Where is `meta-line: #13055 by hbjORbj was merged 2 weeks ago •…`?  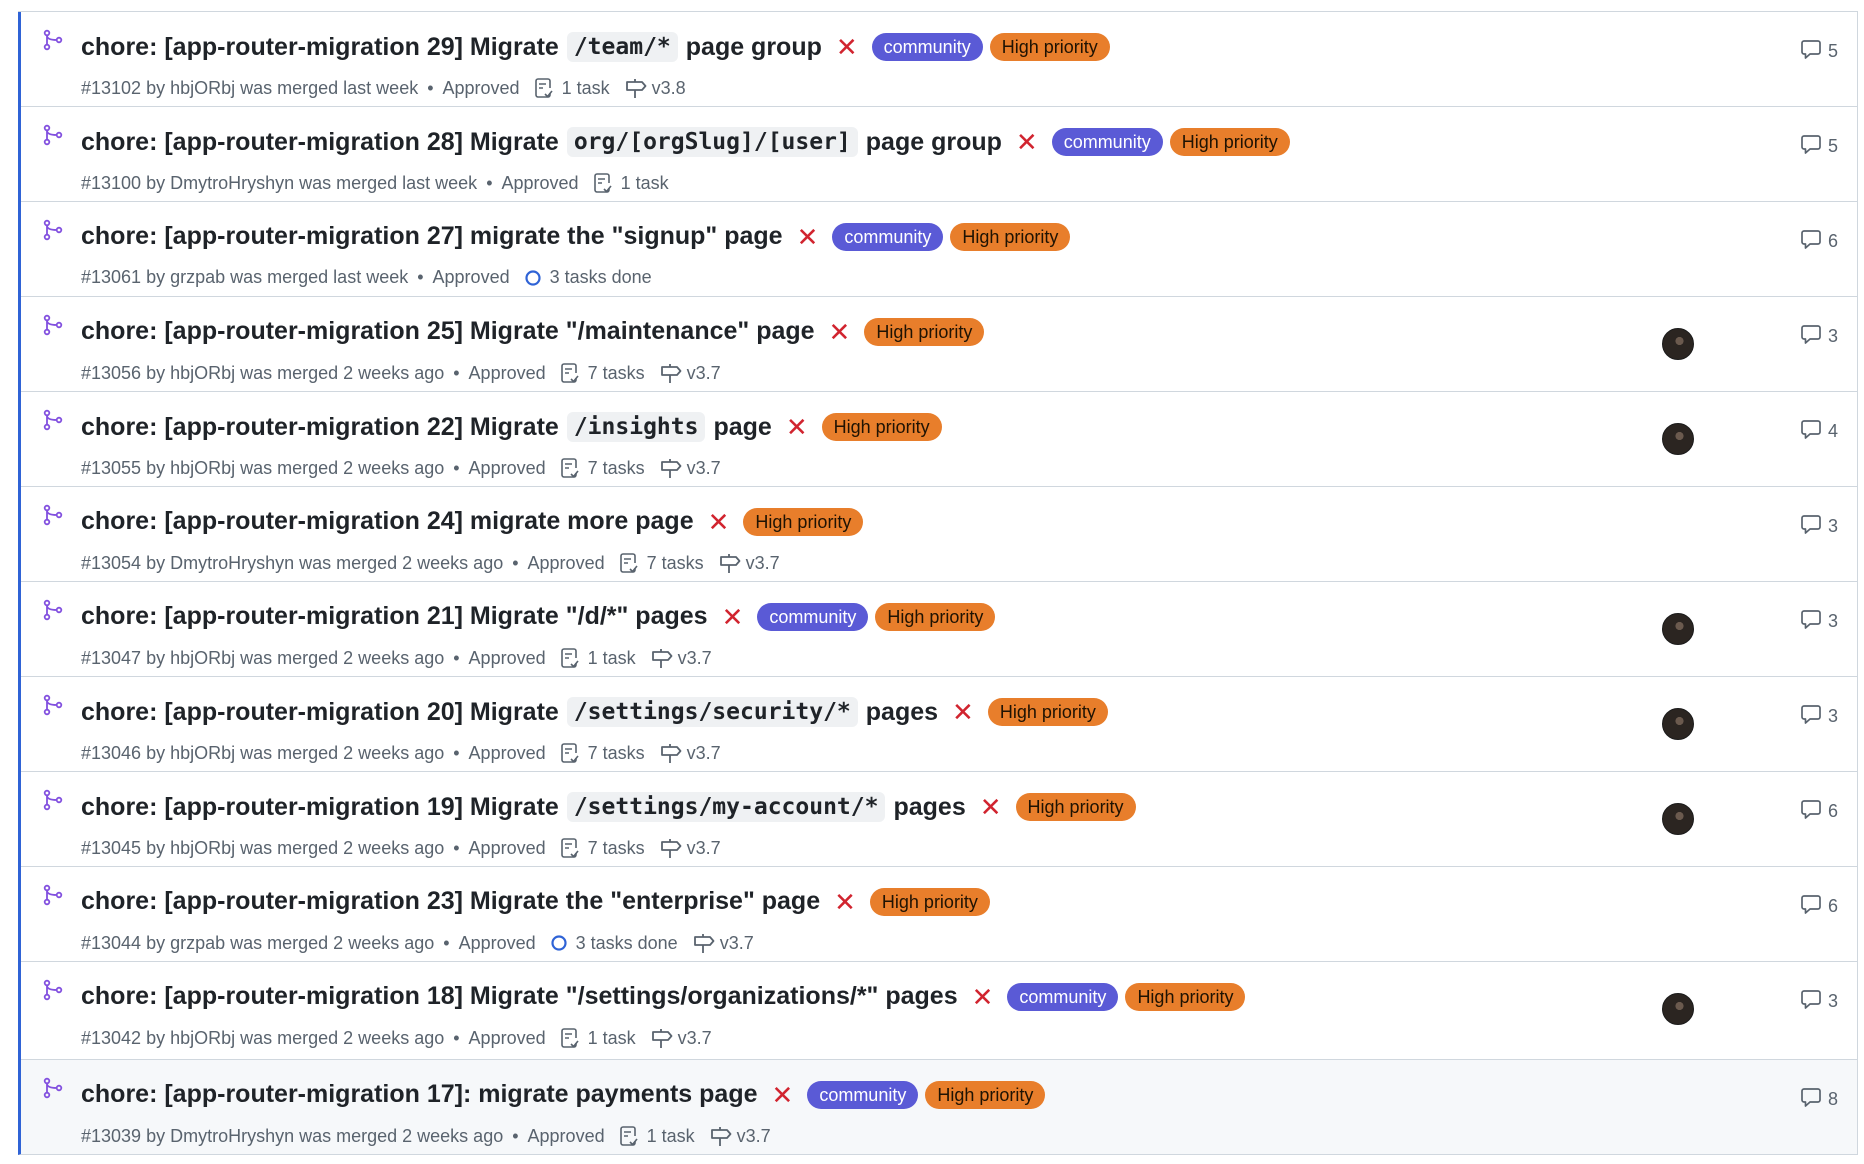
meta-line: #13055 by hbjORbj was merged 2 weeks ago •… is located at coordinates (401, 468).